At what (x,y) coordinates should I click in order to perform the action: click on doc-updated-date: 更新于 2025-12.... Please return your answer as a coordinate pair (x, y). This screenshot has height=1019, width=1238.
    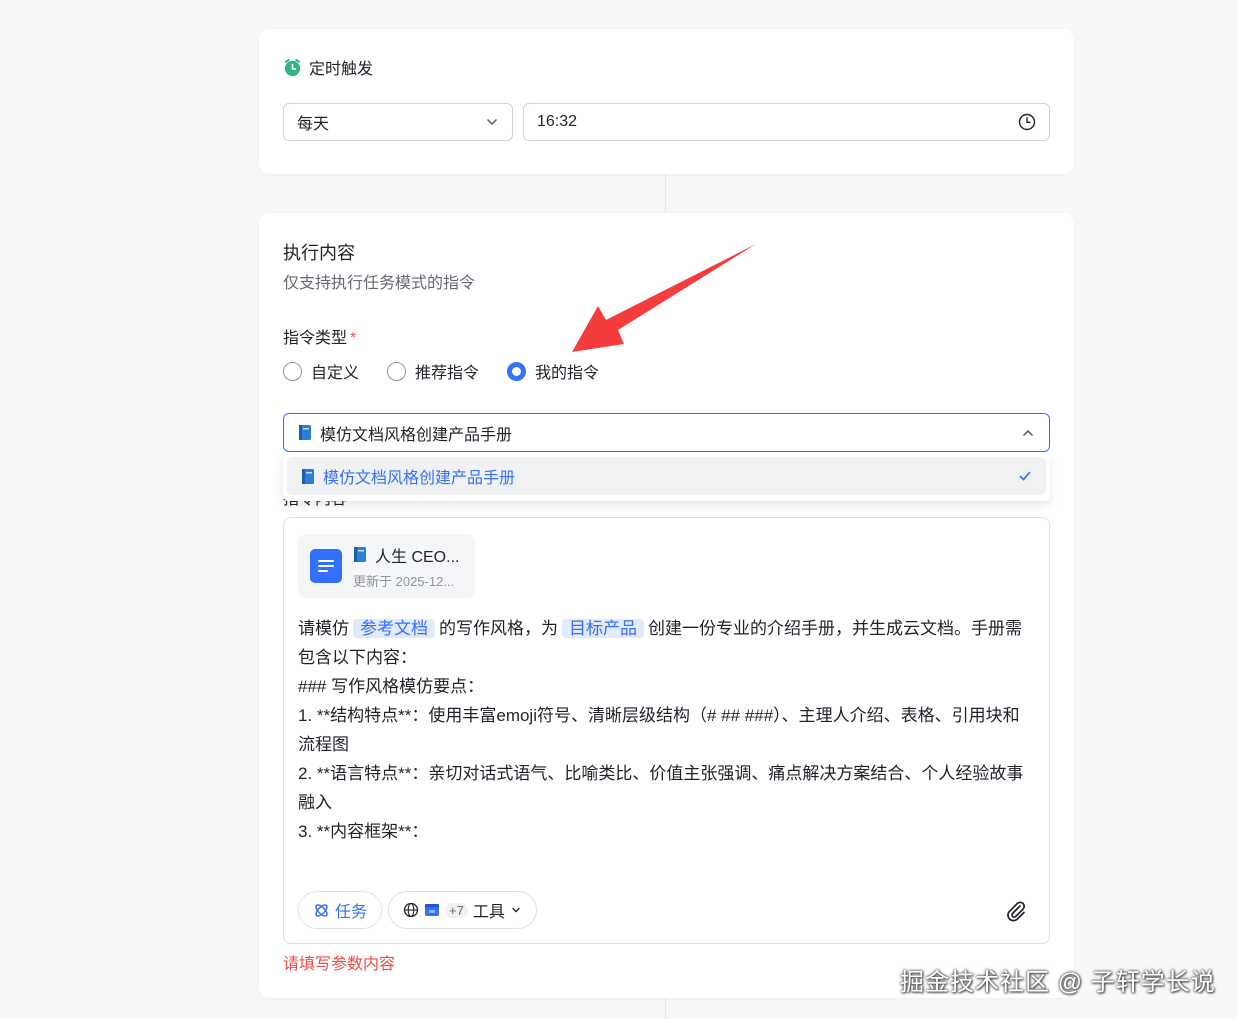
    Looking at the image, I should click on (404, 581).